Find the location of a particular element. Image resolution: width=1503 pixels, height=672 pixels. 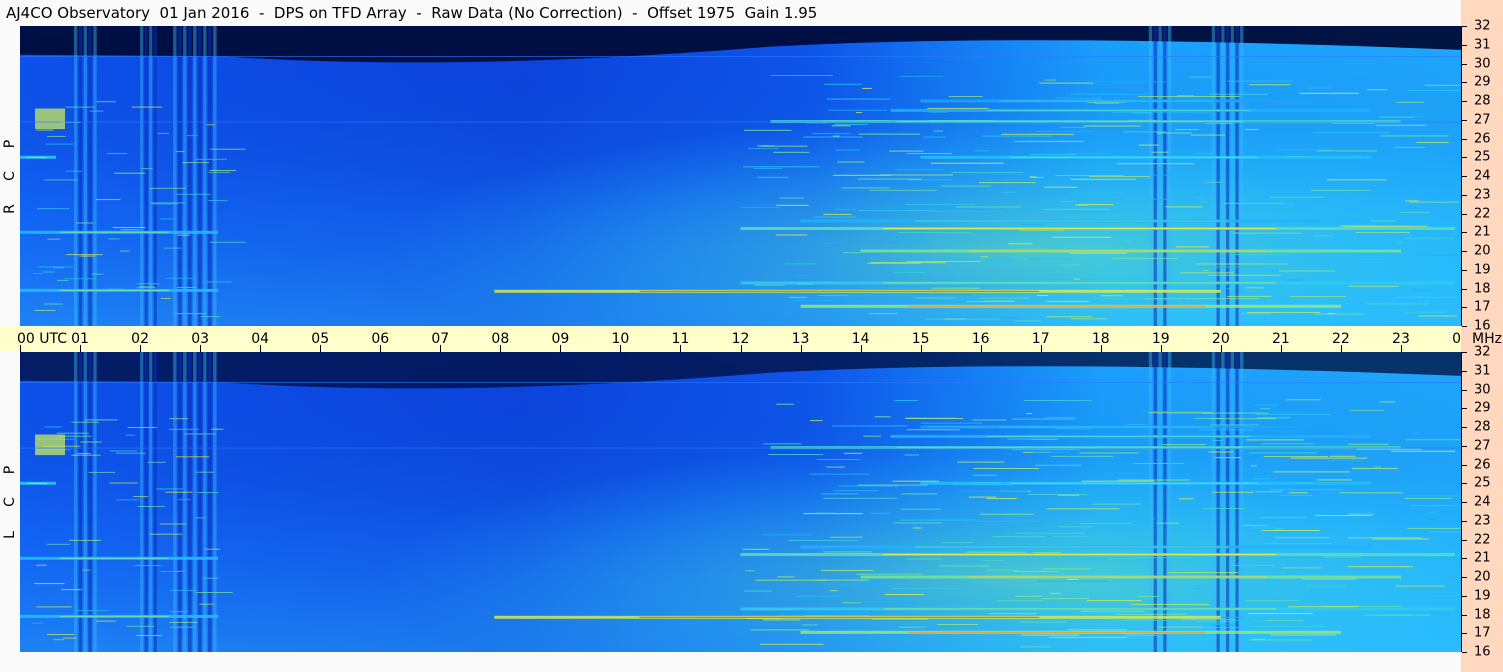

frequency-tick-label: 31 is located at coordinates (1482, 45).